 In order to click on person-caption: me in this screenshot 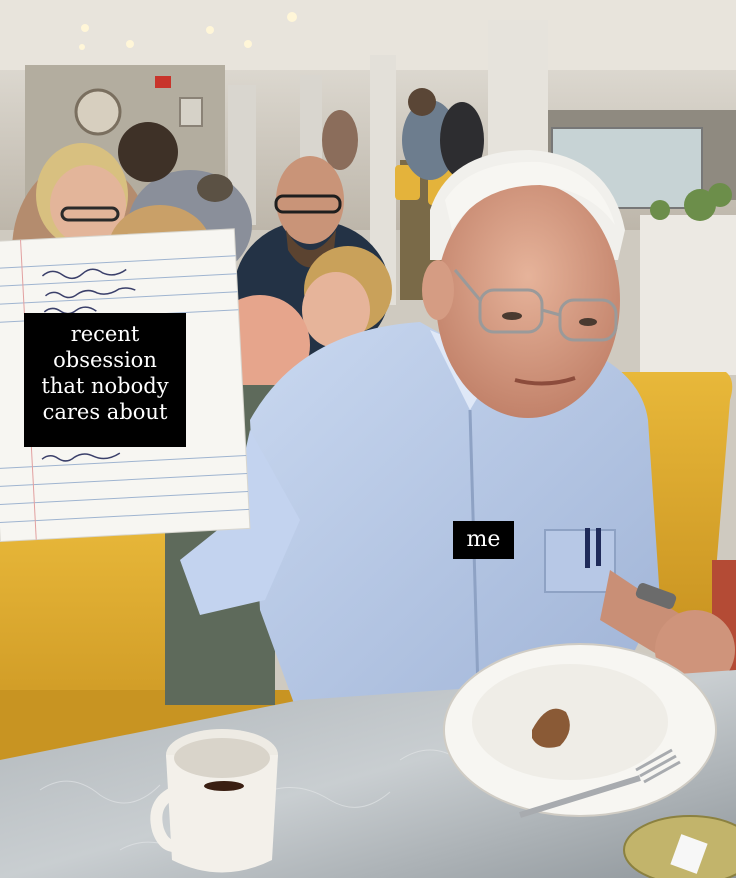, I will do `click(483, 540)`.